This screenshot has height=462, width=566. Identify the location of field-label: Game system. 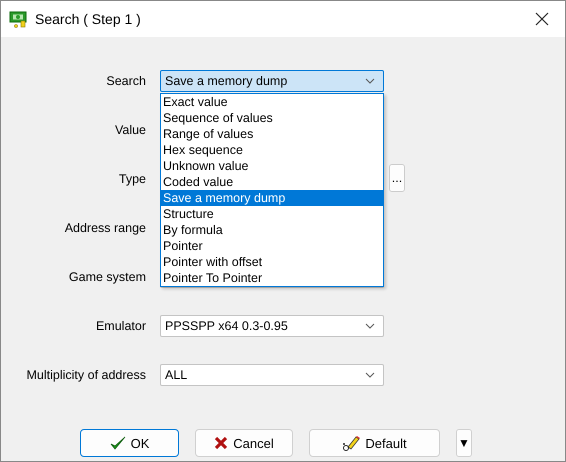
(107, 277).